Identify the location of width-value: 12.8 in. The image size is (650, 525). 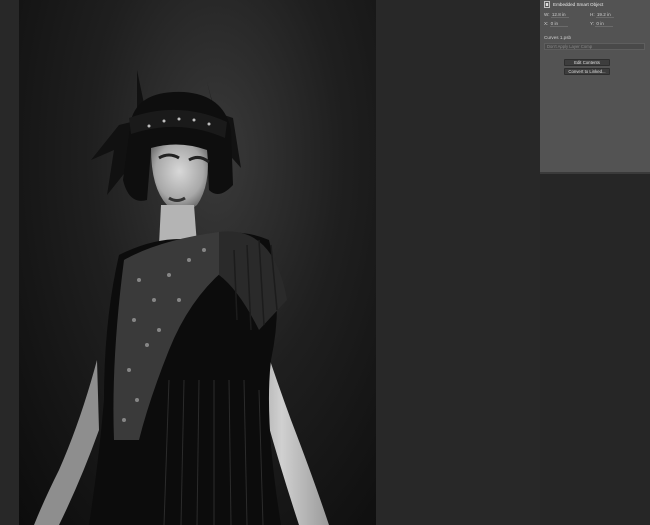
(559, 15).